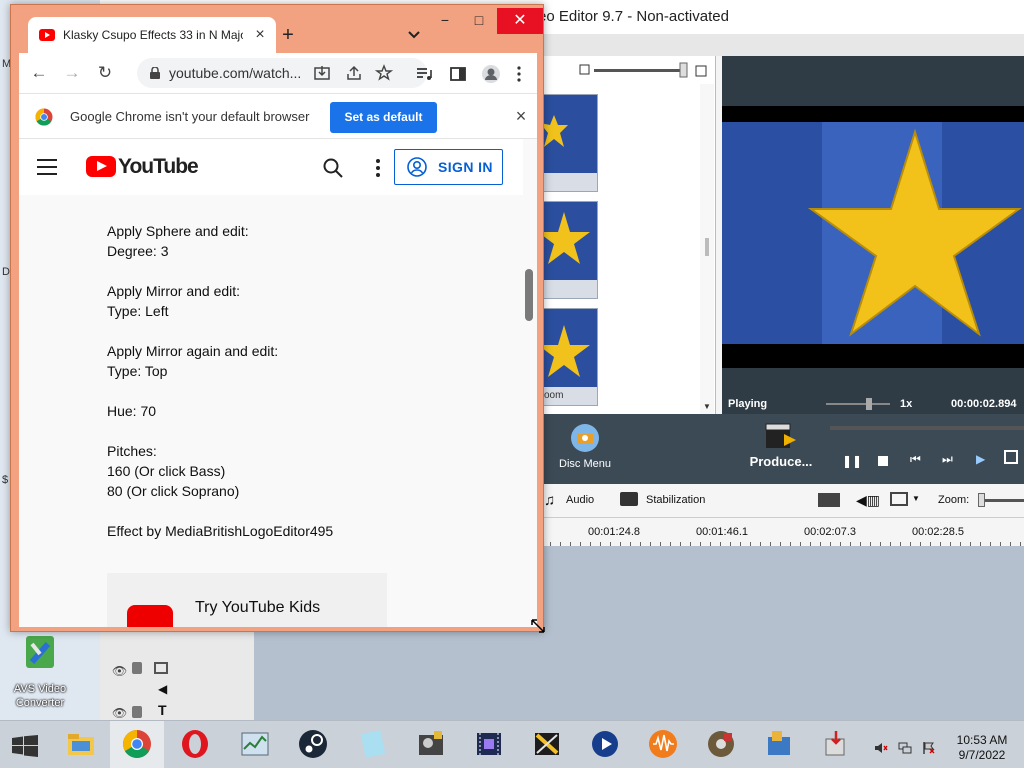  I want to click on hamburger-menu-icon, so click(47, 167).